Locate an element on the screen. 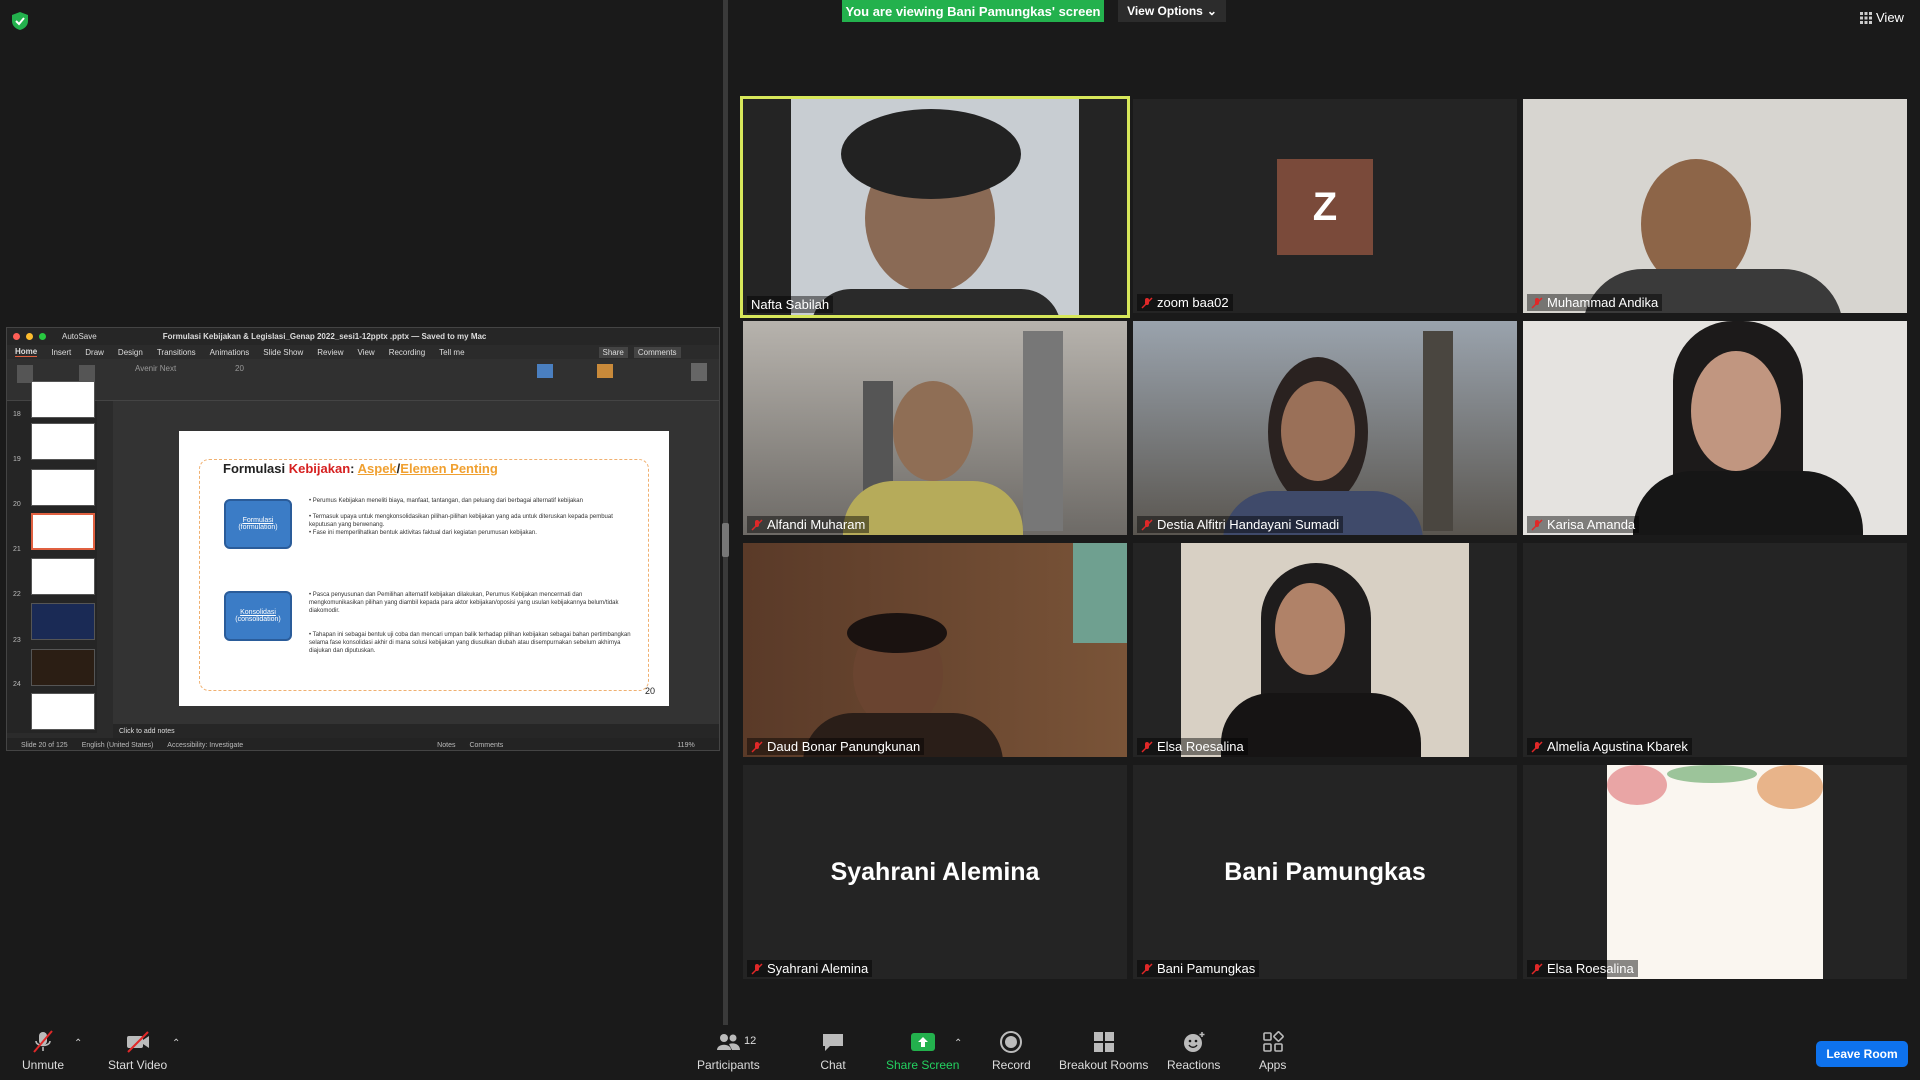 The height and width of the screenshot is (1080, 1920). slide-title-text: Elemen Penting is located at coordinates (449, 468).